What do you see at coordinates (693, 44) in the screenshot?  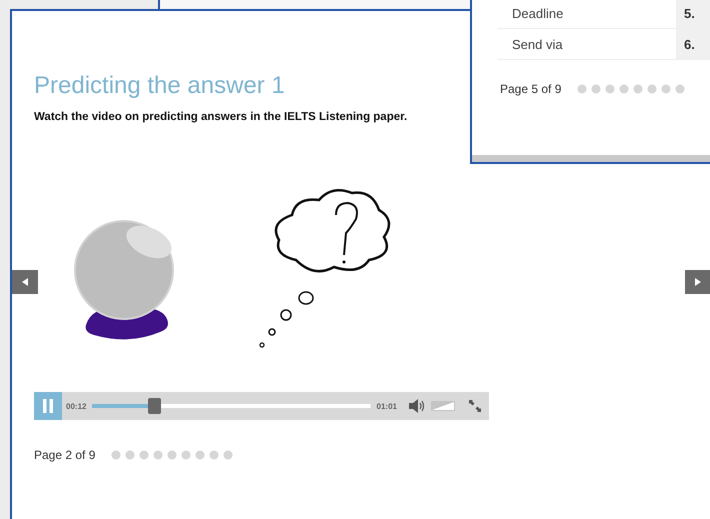 I see `answer-number: 6.` at bounding box center [693, 44].